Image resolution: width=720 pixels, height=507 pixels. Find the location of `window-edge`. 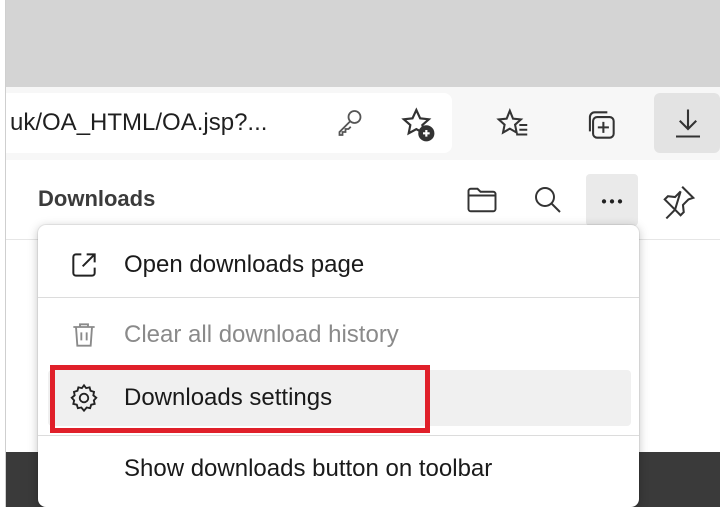

window-edge is located at coordinates (3, 253).